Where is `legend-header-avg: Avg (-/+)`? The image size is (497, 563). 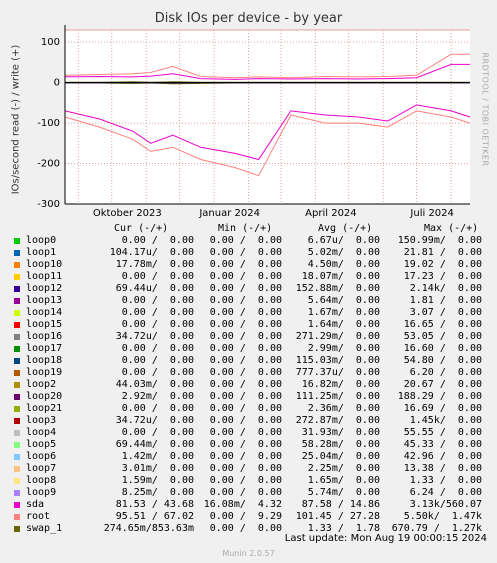
legend-header-avg: Avg (-/+) is located at coordinates (345, 228).